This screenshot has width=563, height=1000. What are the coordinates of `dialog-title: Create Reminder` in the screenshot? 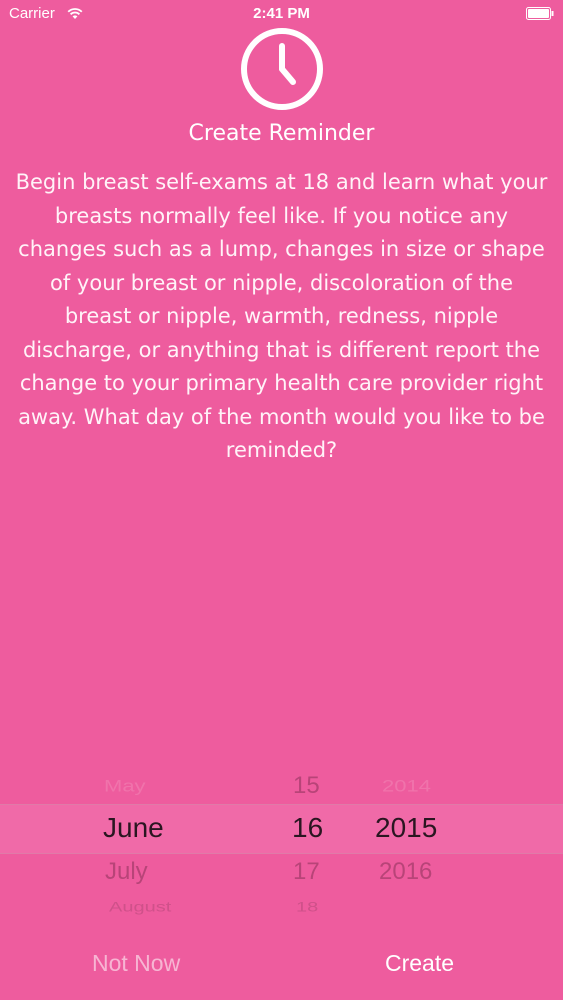 It's located at (281, 133).